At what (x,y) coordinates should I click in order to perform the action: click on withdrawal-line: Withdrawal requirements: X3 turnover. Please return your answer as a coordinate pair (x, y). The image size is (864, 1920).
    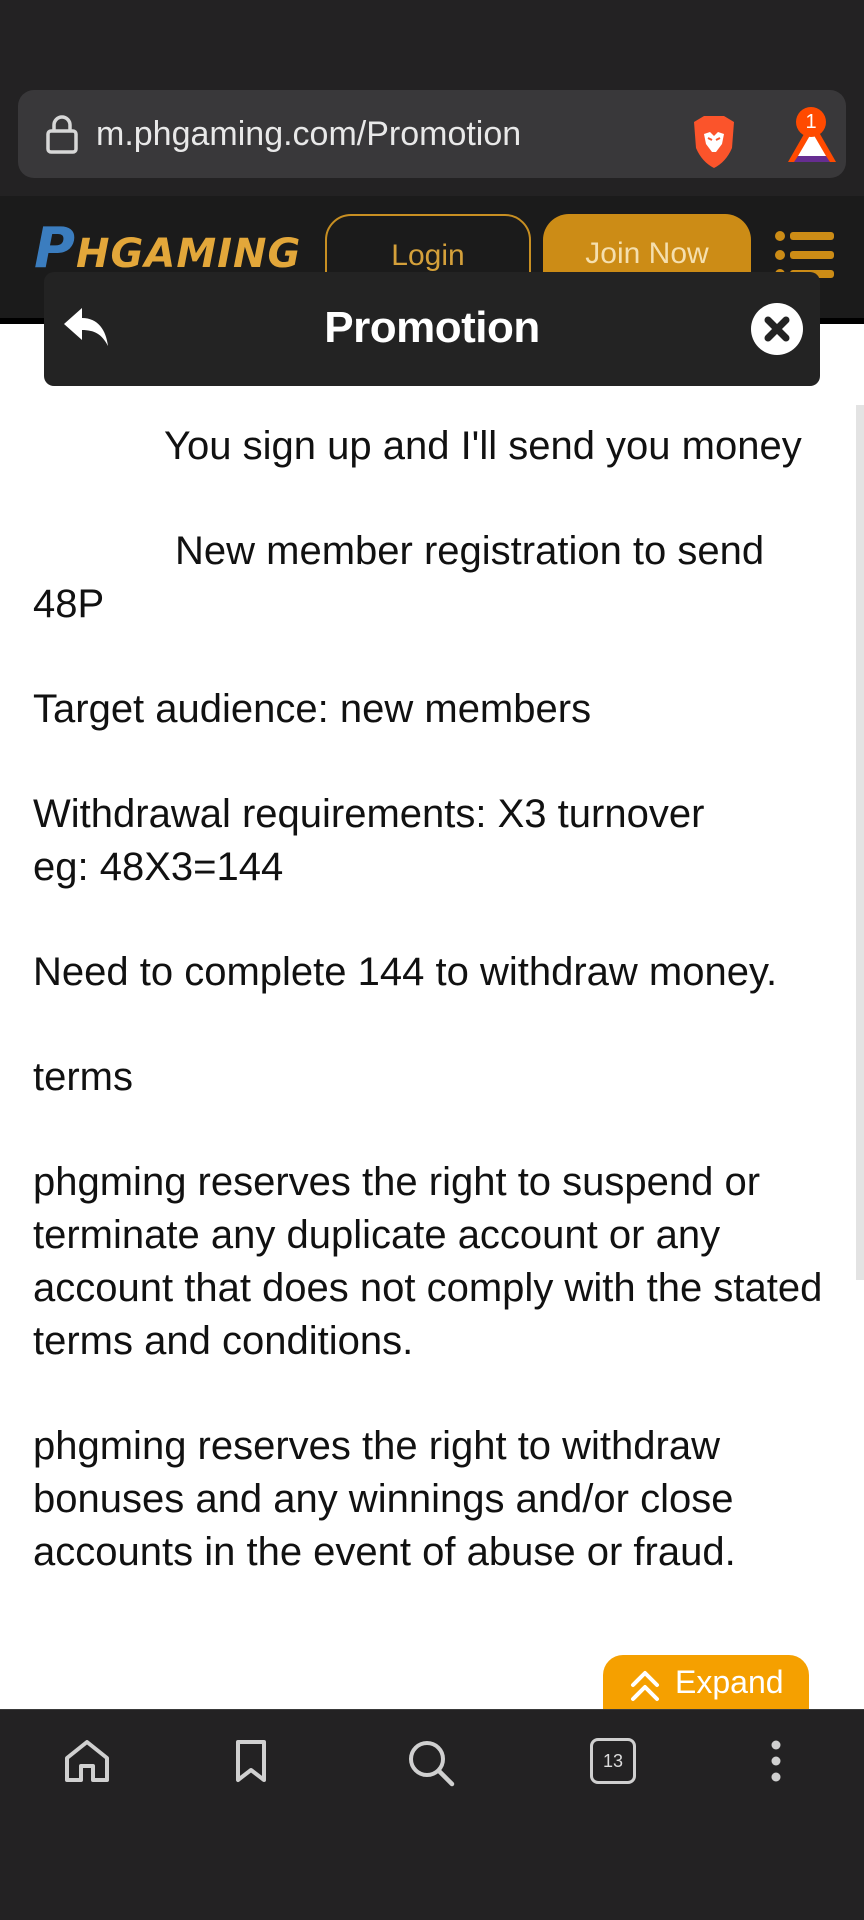
    Looking at the image, I should click on (369, 814).